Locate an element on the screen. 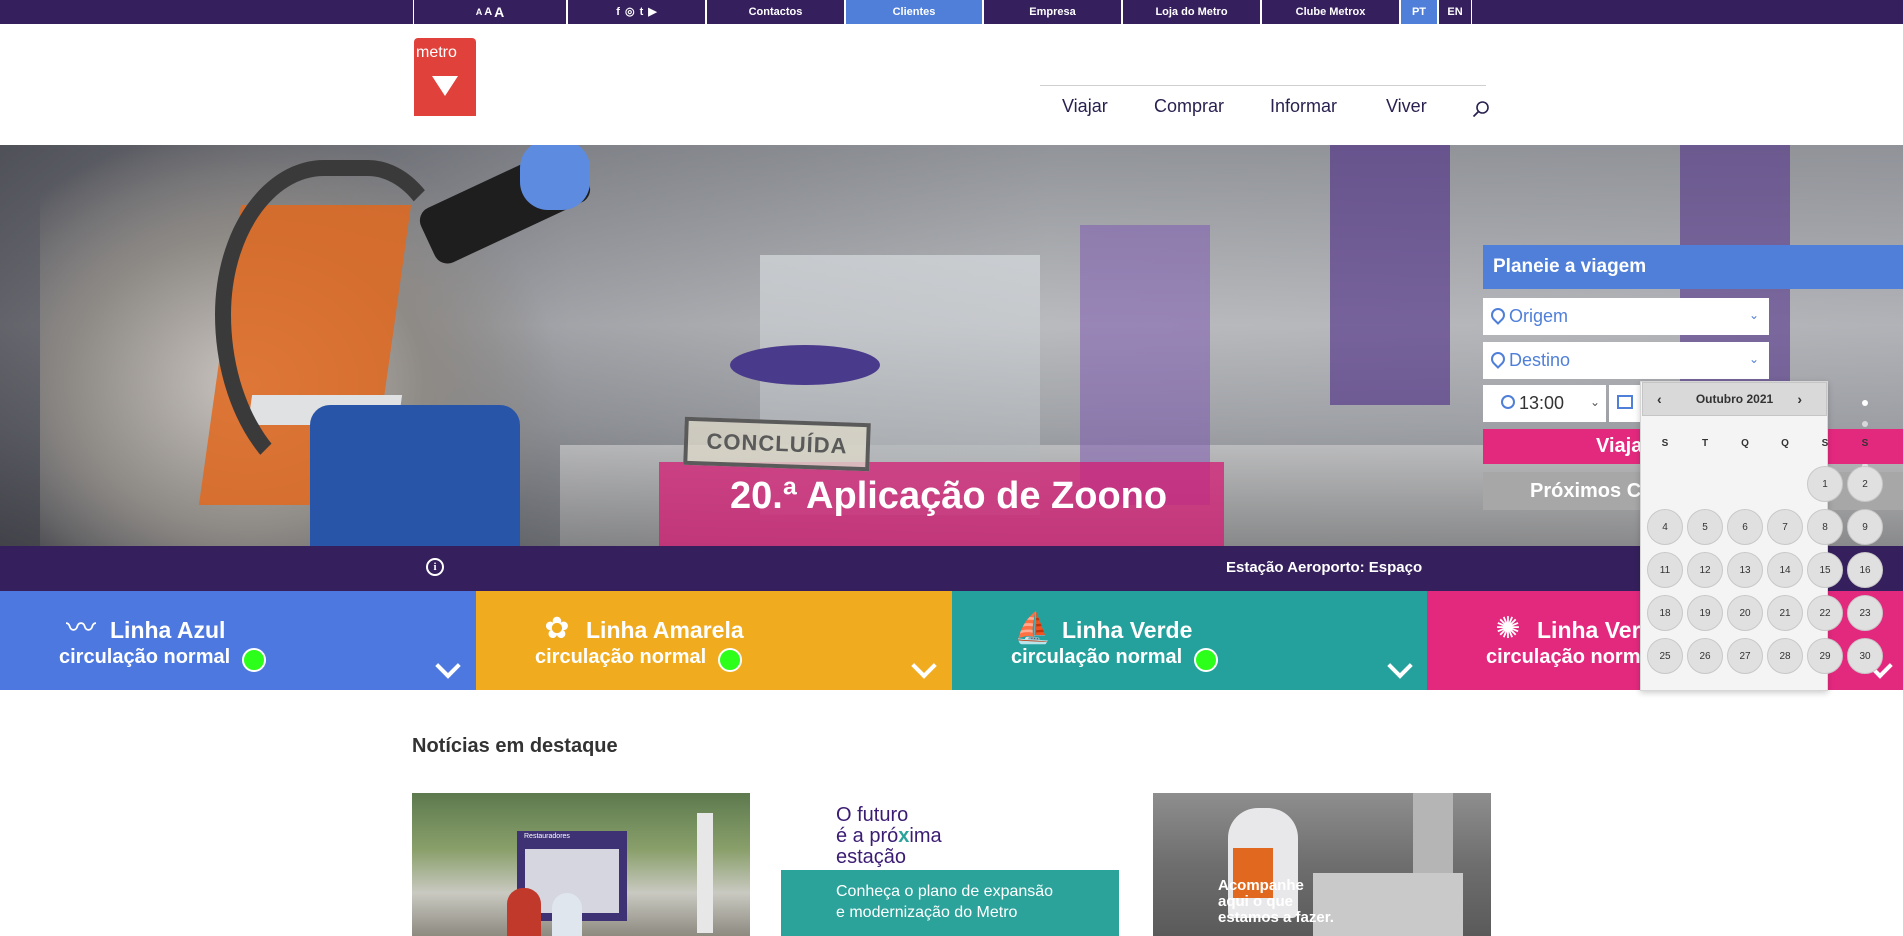 Image resolution: width=1903 pixels, height=936 pixels. calendar-day: 14 is located at coordinates (1785, 570).